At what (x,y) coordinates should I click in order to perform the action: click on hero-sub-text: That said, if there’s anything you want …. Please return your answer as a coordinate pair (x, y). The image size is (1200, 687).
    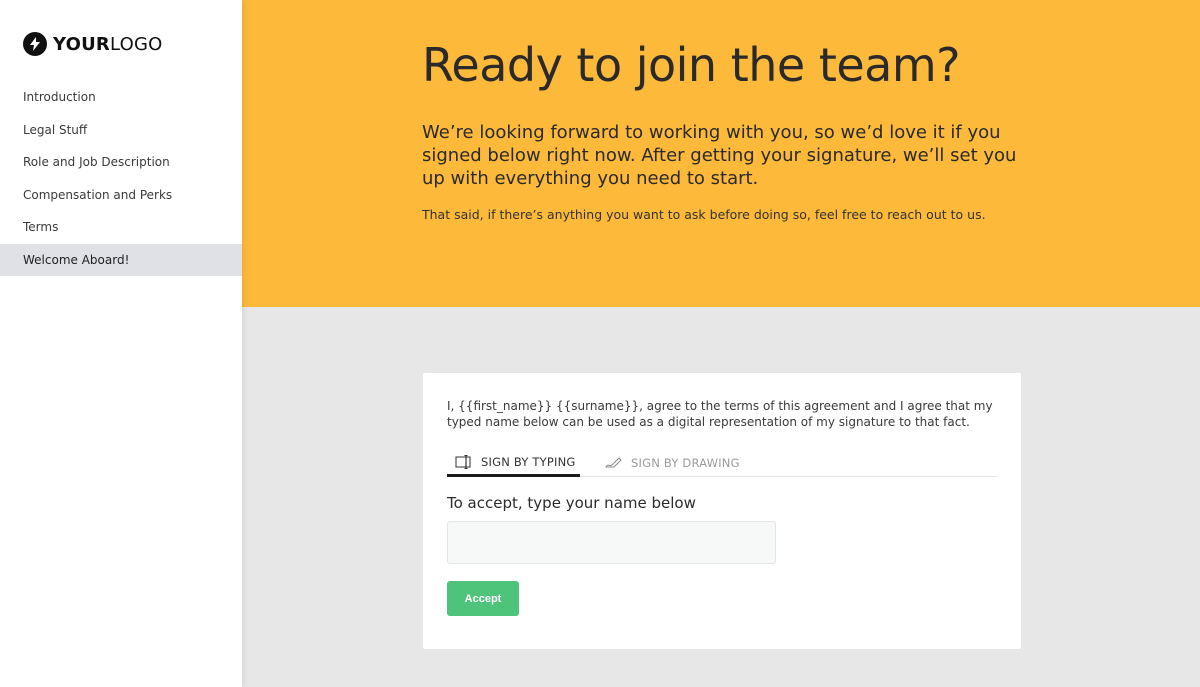
    Looking at the image, I should click on (704, 214).